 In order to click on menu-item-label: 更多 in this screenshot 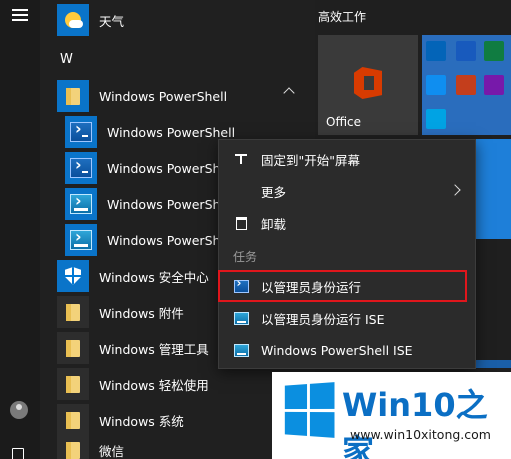, I will do `click(274, 192)`.